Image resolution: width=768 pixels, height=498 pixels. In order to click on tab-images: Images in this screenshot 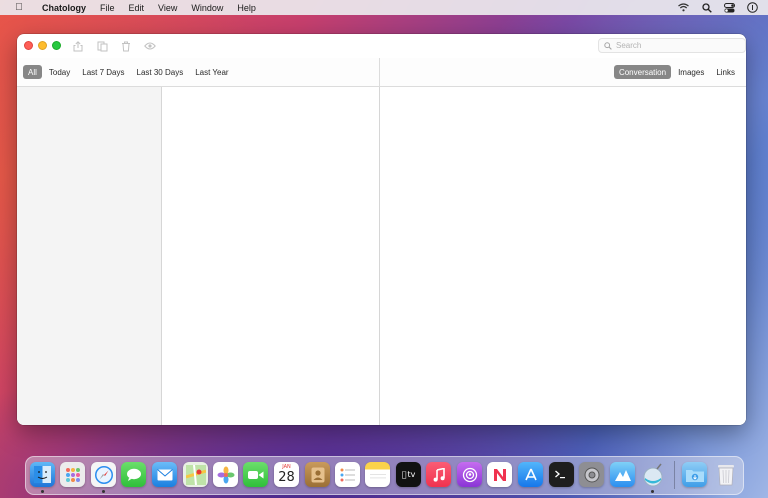, I will do `click(691, 72)`.